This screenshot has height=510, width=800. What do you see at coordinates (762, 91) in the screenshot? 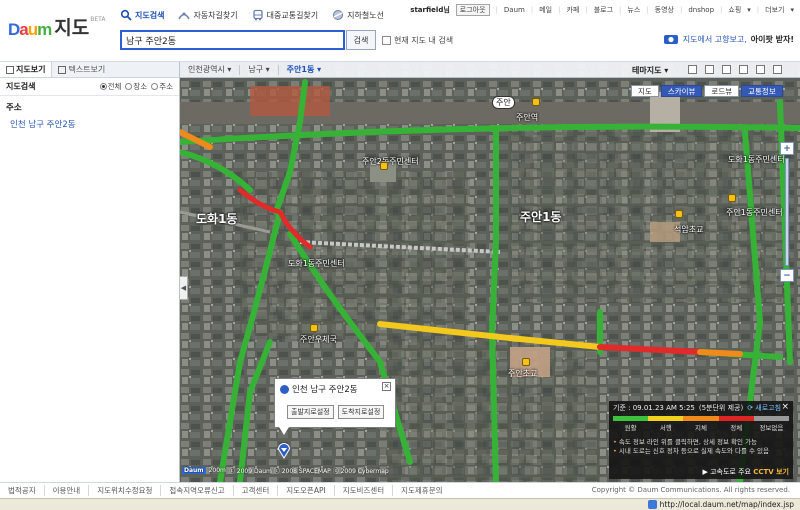
I see `maptype-traffic: 교통정보` at bounding box center [762, 91].